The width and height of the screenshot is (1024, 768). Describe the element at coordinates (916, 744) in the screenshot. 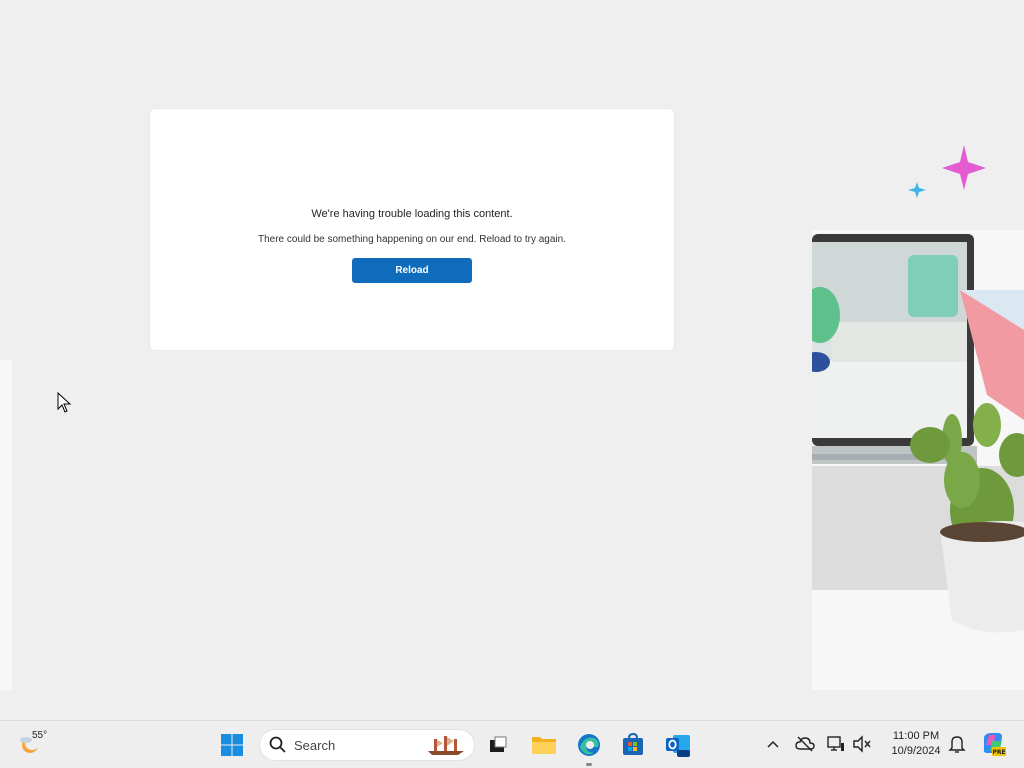

I see `taskbar-clock: 11:00 PM 10/9/2024` at that location.